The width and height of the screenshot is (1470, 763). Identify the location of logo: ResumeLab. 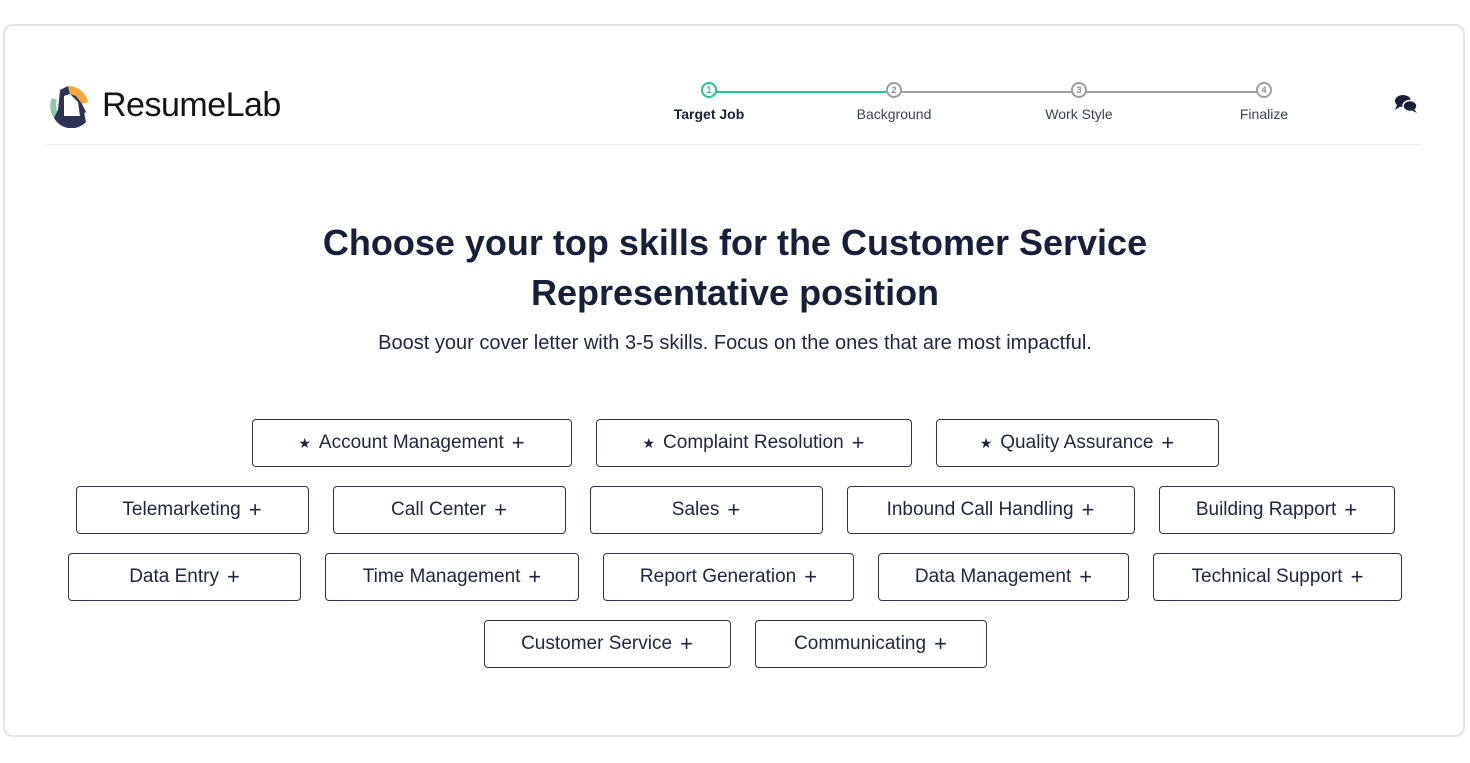
(163, 105).